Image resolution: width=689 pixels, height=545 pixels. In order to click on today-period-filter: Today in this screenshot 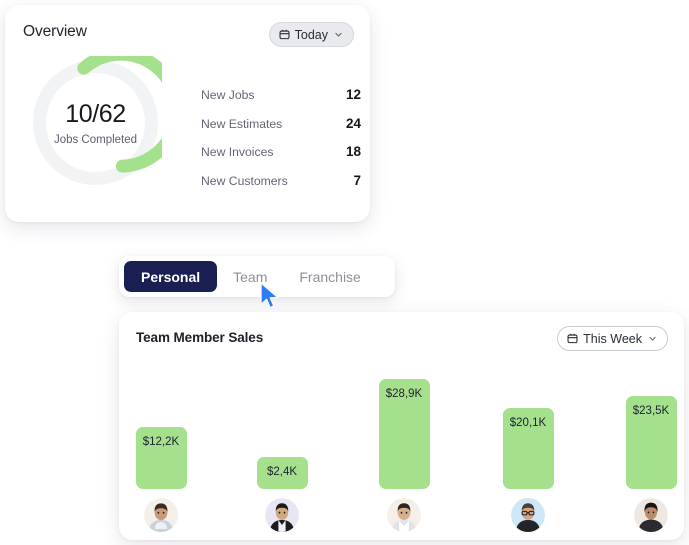, I will do `click(311, 34)`.